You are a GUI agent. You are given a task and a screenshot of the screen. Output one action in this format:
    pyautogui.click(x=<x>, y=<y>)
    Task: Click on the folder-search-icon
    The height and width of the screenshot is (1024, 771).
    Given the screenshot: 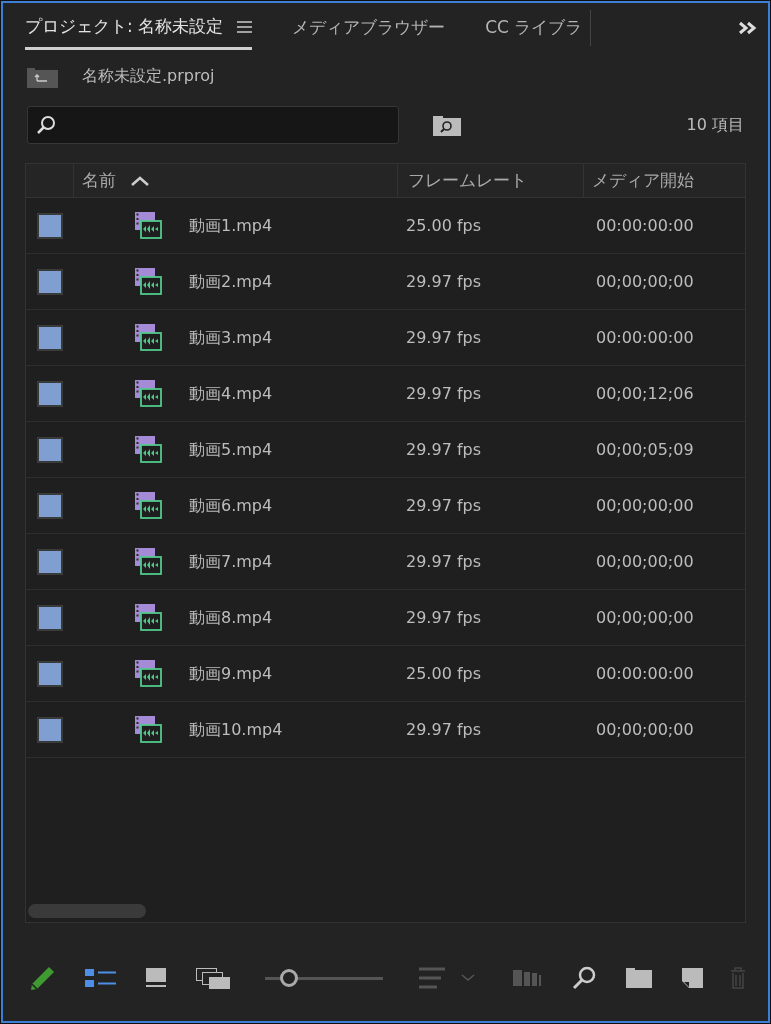 What is the action you would take?
    pyautogui.click(x=447, y=125)
    